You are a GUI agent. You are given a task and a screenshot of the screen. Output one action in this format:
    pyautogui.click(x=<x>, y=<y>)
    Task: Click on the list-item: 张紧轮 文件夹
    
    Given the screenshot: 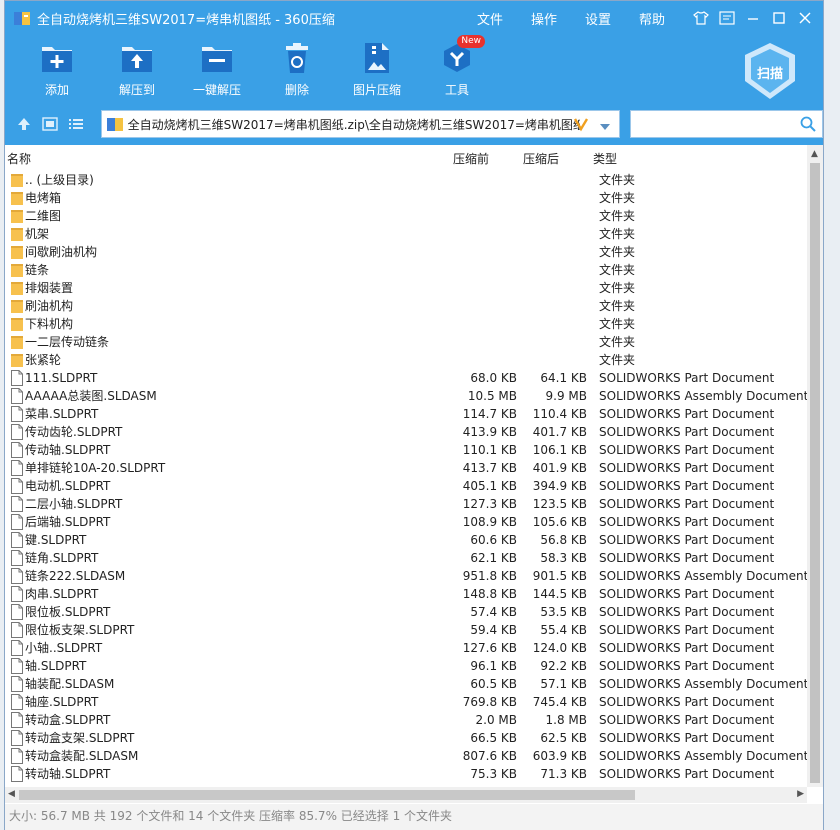 What is the action you would take?
    pyautogui.click(x=405, y=360)
    